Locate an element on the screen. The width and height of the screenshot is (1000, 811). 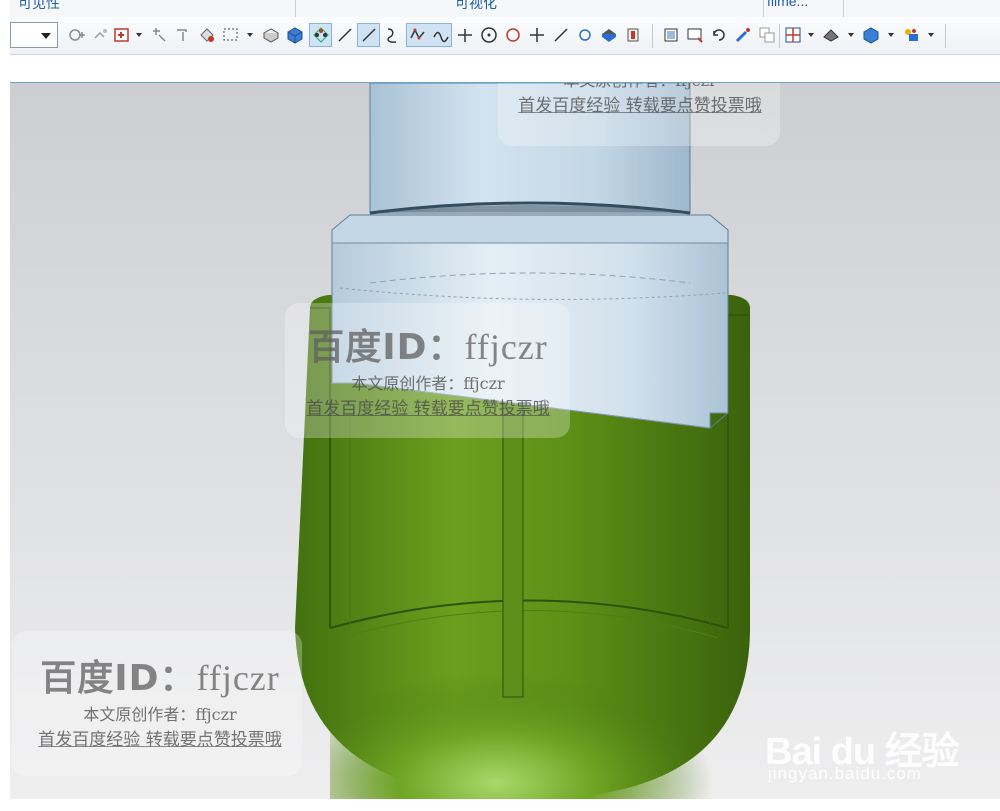
view-icon is located at coordinates (671, 35).